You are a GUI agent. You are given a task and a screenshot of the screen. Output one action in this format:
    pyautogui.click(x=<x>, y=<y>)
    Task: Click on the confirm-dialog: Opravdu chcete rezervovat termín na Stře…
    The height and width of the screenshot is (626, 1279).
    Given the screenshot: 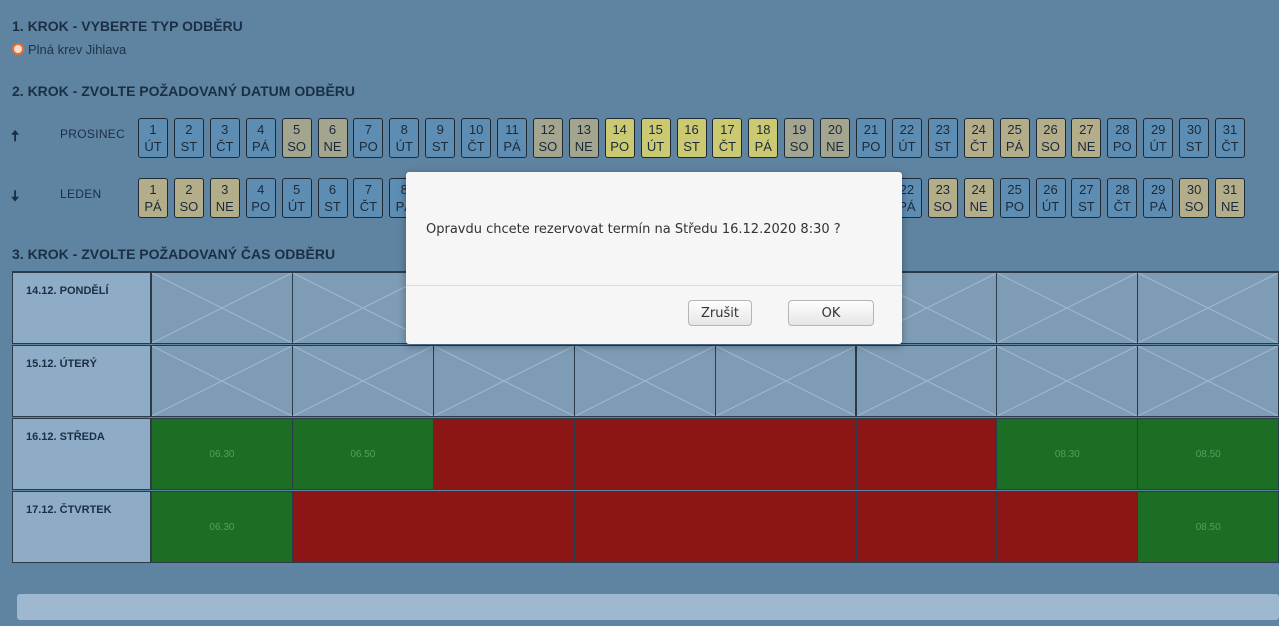 What is the action you would take?
    pyautogui.click(x=654, y=258)
    